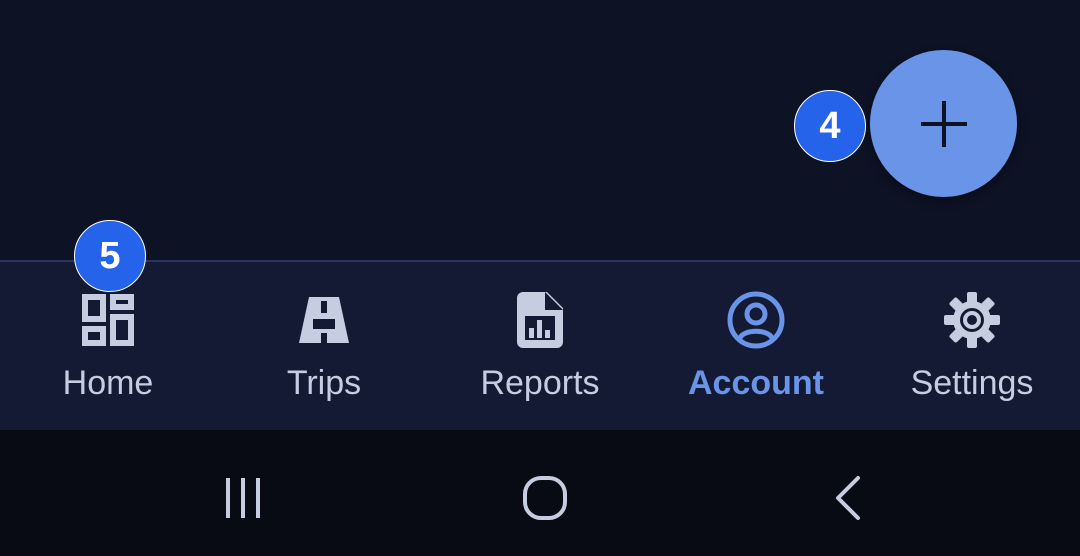 The height and width of the screenshot is (556, 1080). I want to click on nav-label-account: Account, so click(756, 383).